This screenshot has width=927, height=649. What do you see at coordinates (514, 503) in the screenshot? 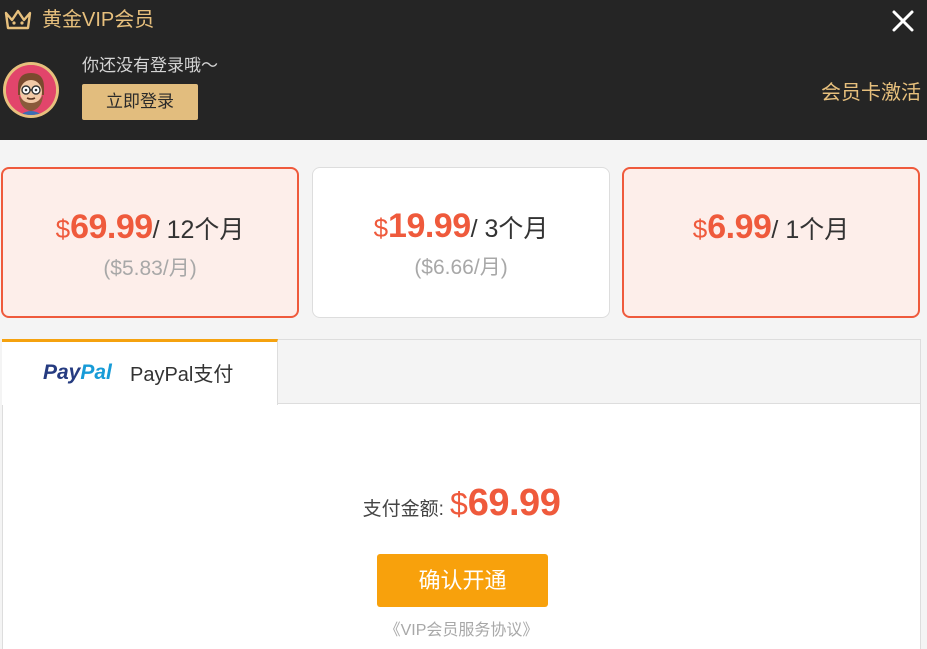
I see `amount-value: 69.99` at bounding box center [514, 503].